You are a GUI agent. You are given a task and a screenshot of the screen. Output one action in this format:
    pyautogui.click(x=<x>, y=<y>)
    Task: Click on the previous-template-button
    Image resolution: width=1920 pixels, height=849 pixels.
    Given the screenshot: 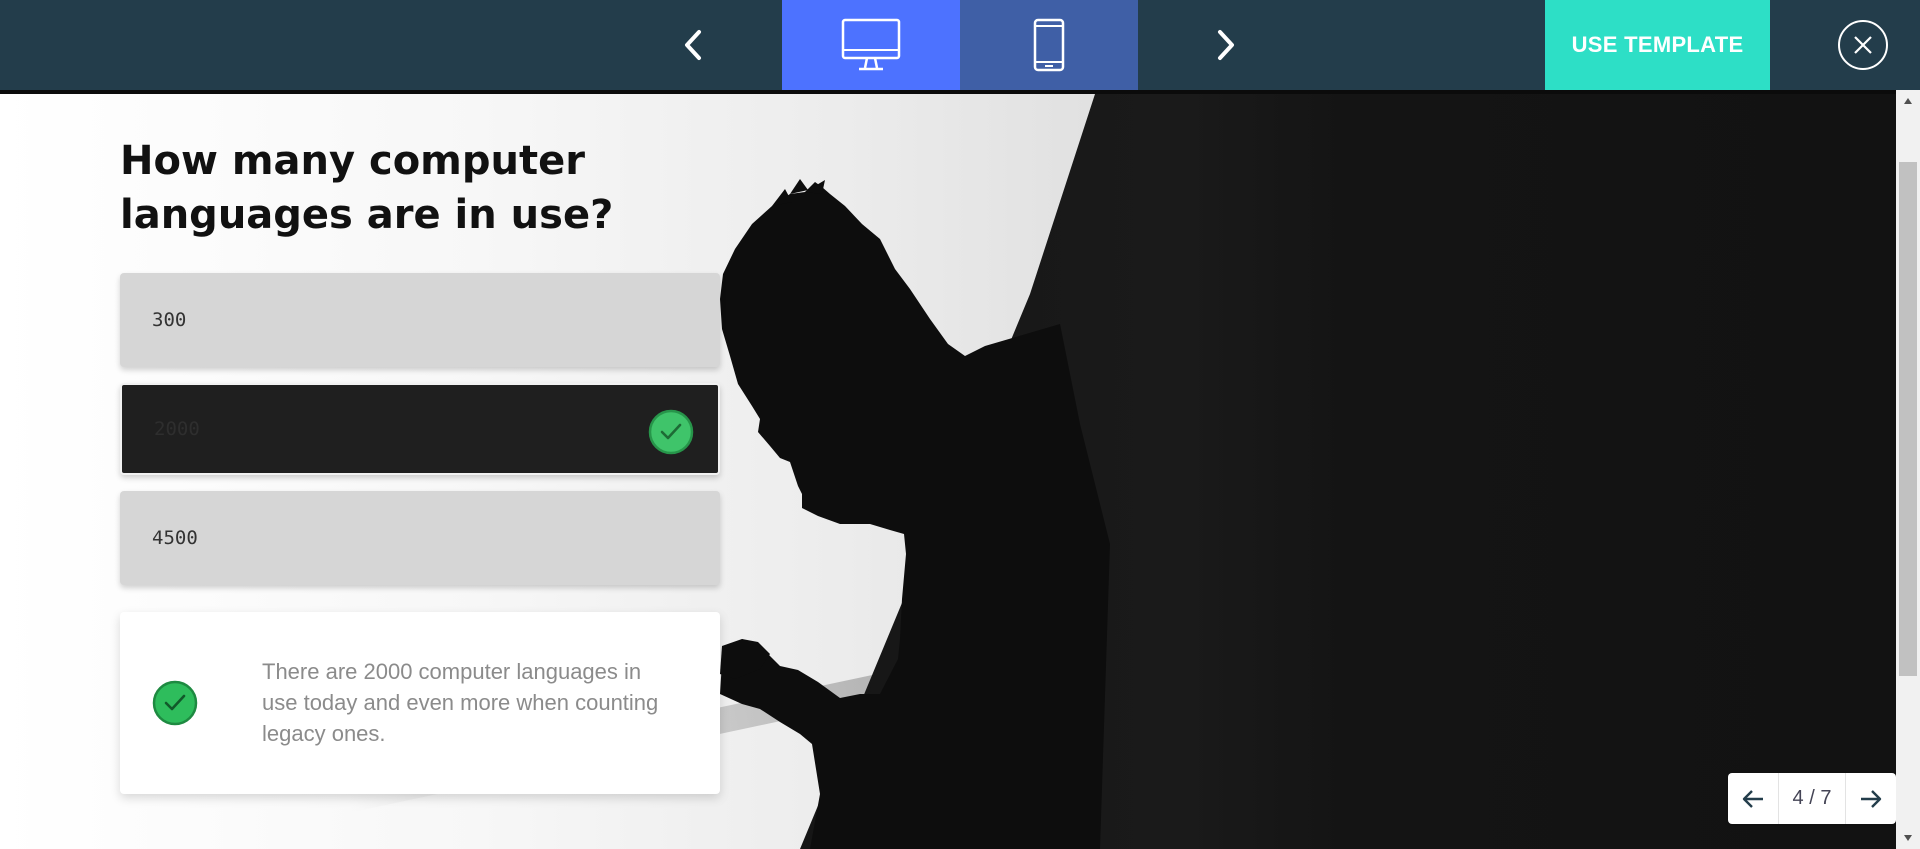 What is the action you would take?
    pyautogui.click(x=693, y=45)
    